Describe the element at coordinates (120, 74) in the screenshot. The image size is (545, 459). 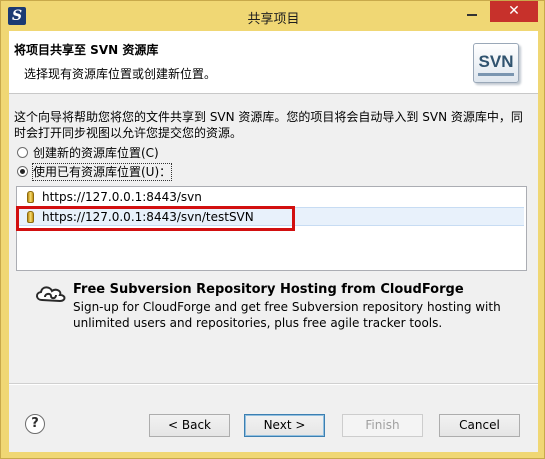
I see `page-subtitle: 选择现有资源库位置或创建新位置。` at that location.